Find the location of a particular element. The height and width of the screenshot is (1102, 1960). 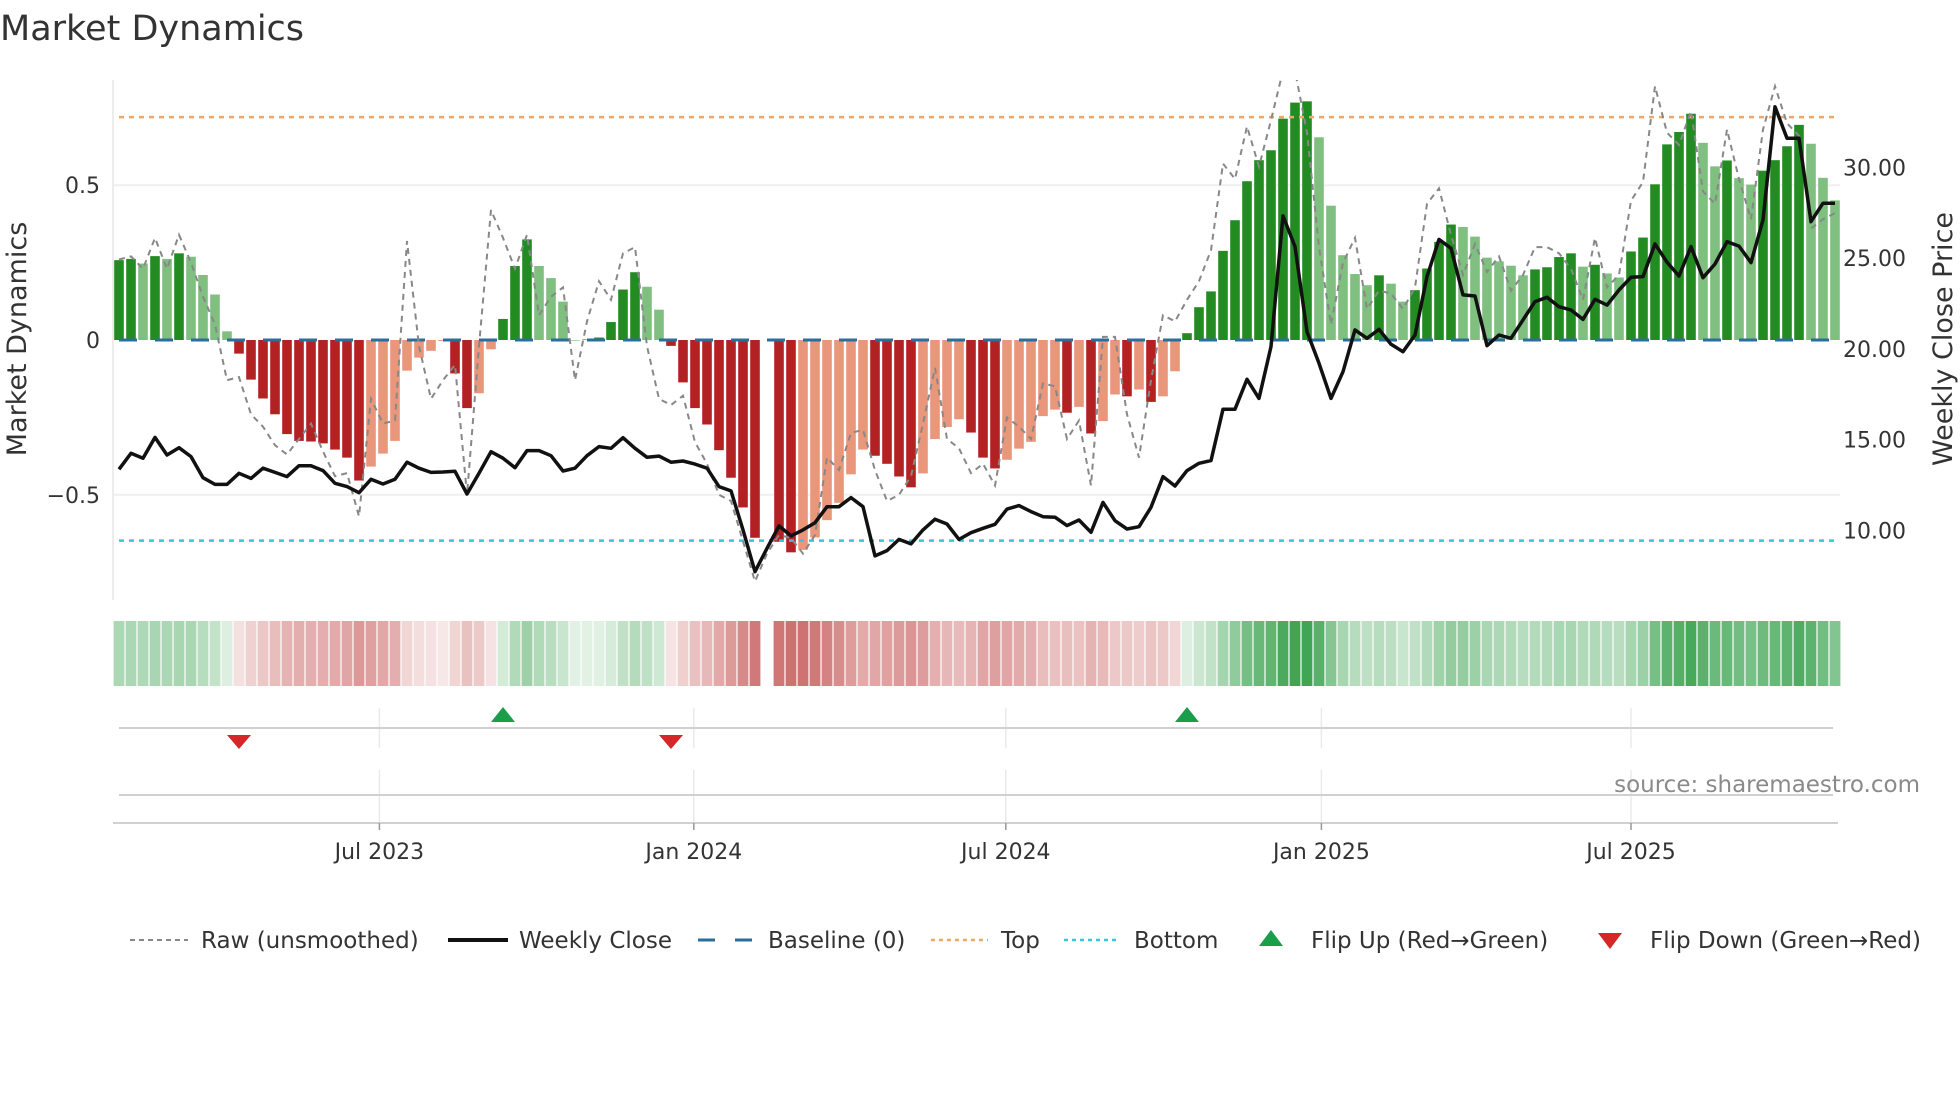

legend-flip-up-icon is located at coordinates (1271, 938).